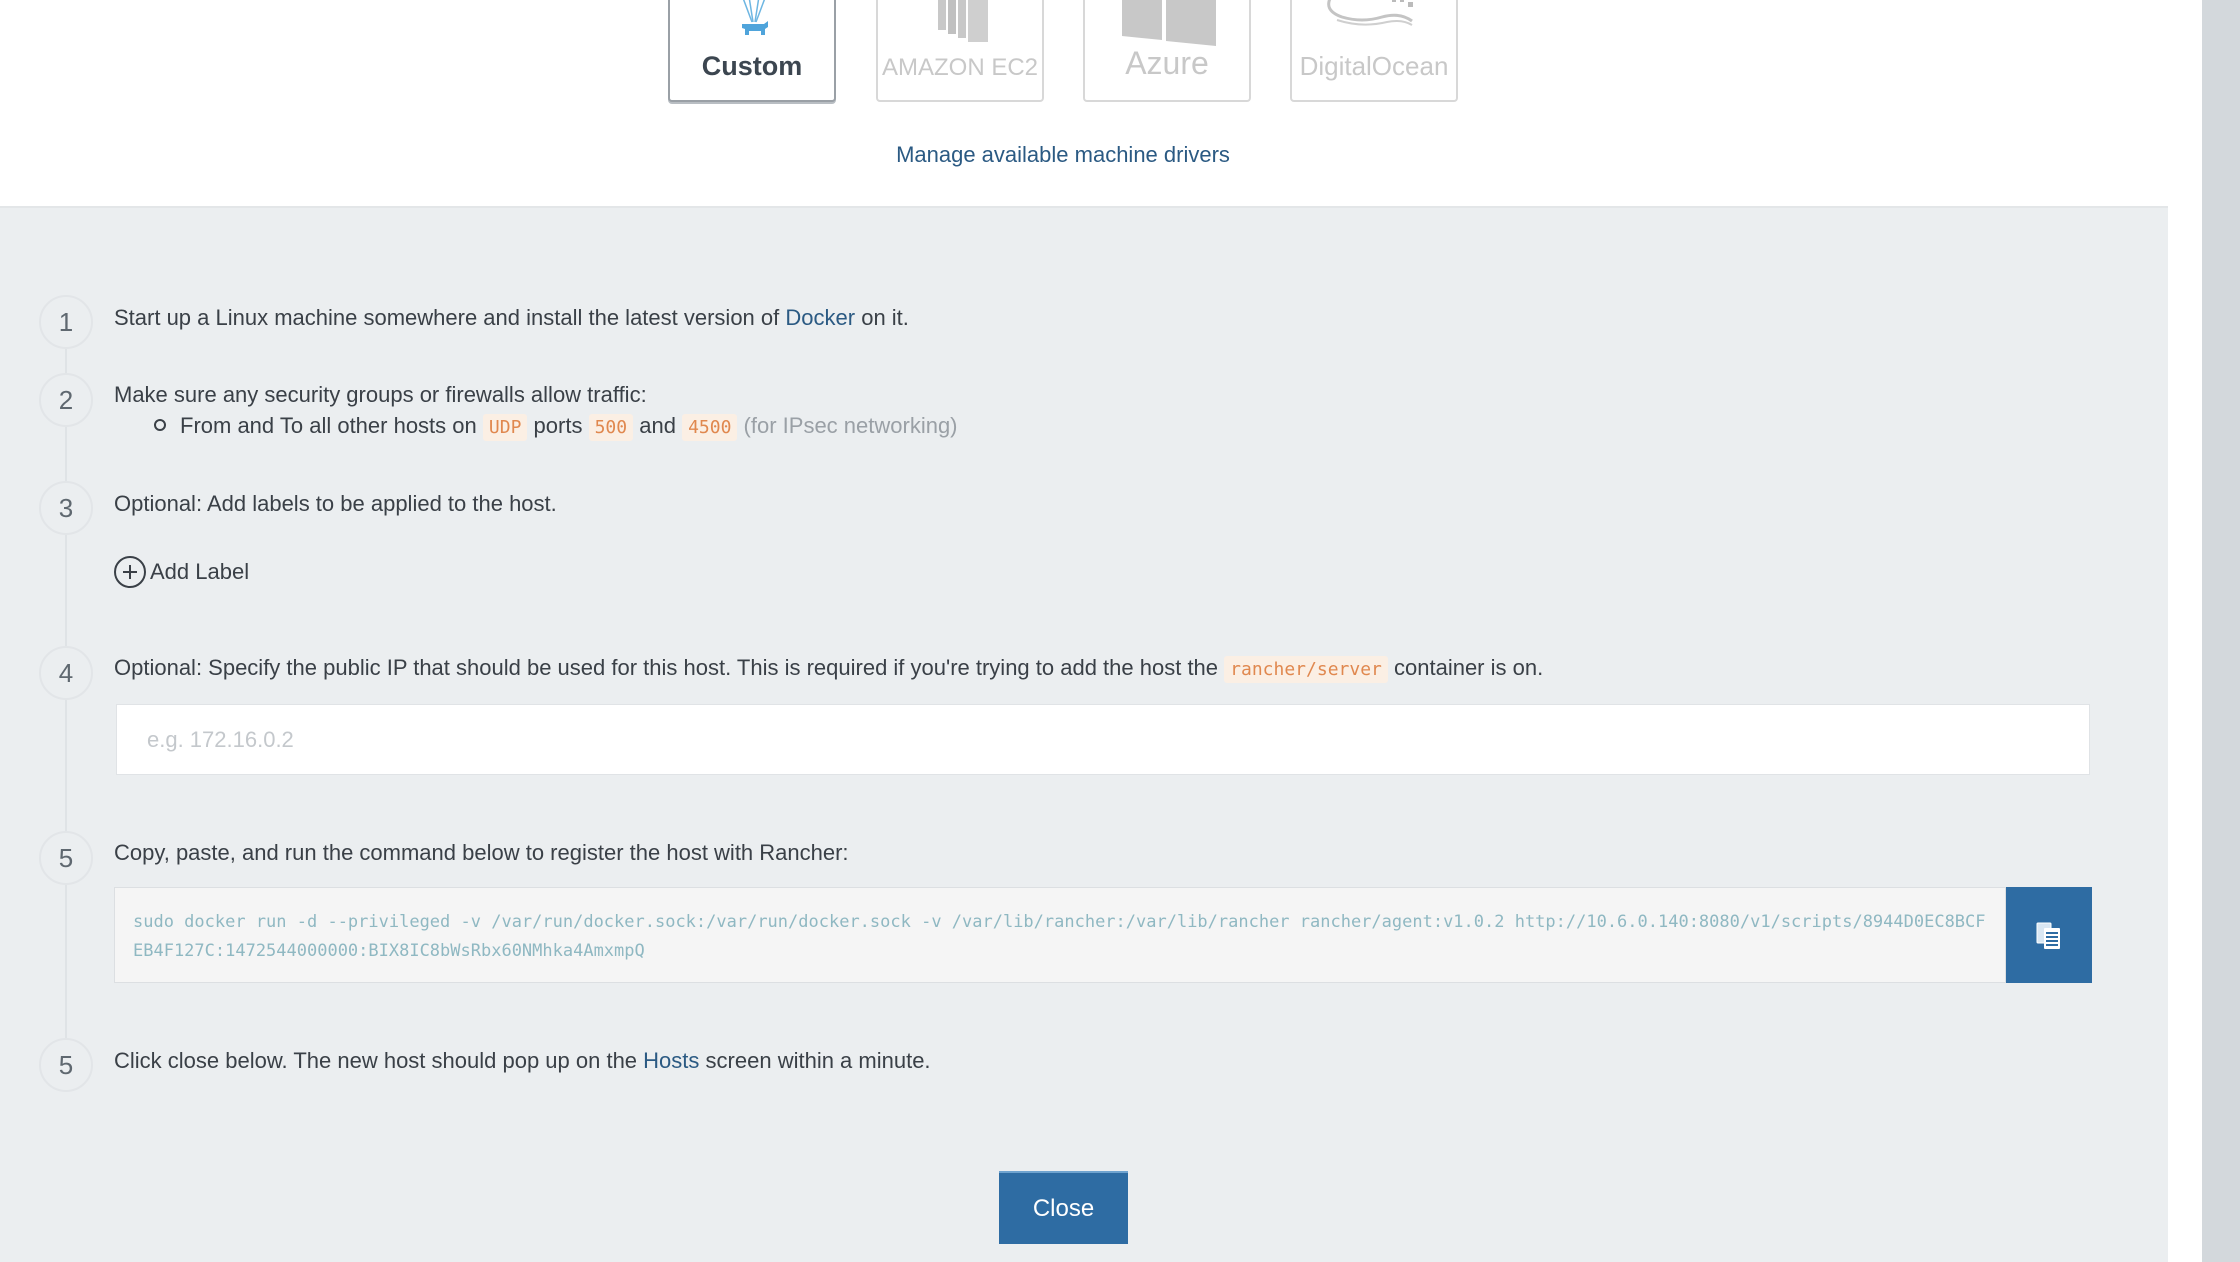 The height and width of the screenshot is (1262, 2240). I want to click on clipboard-icon, so click(2048, 935).